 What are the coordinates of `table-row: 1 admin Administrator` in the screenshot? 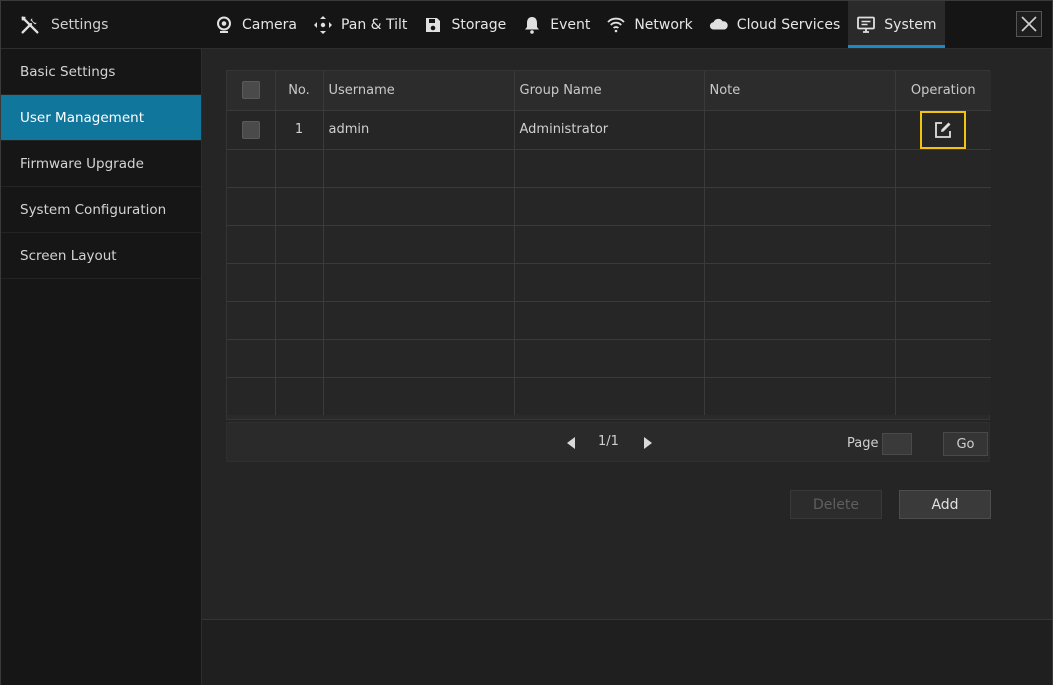 It's located at (609, 130).